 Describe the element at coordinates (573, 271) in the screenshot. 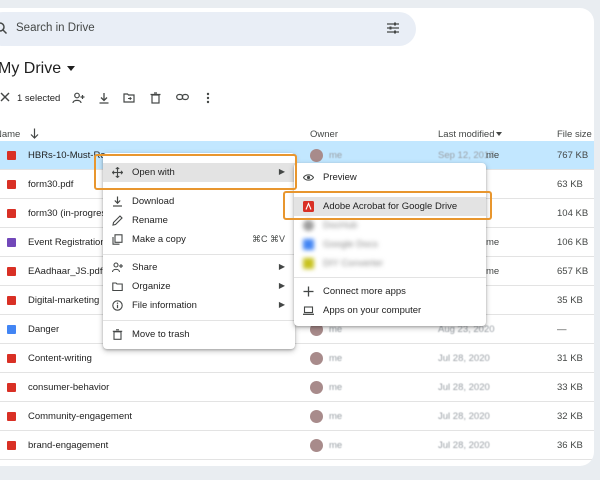

I see `file-size: 657 KB` at that location.